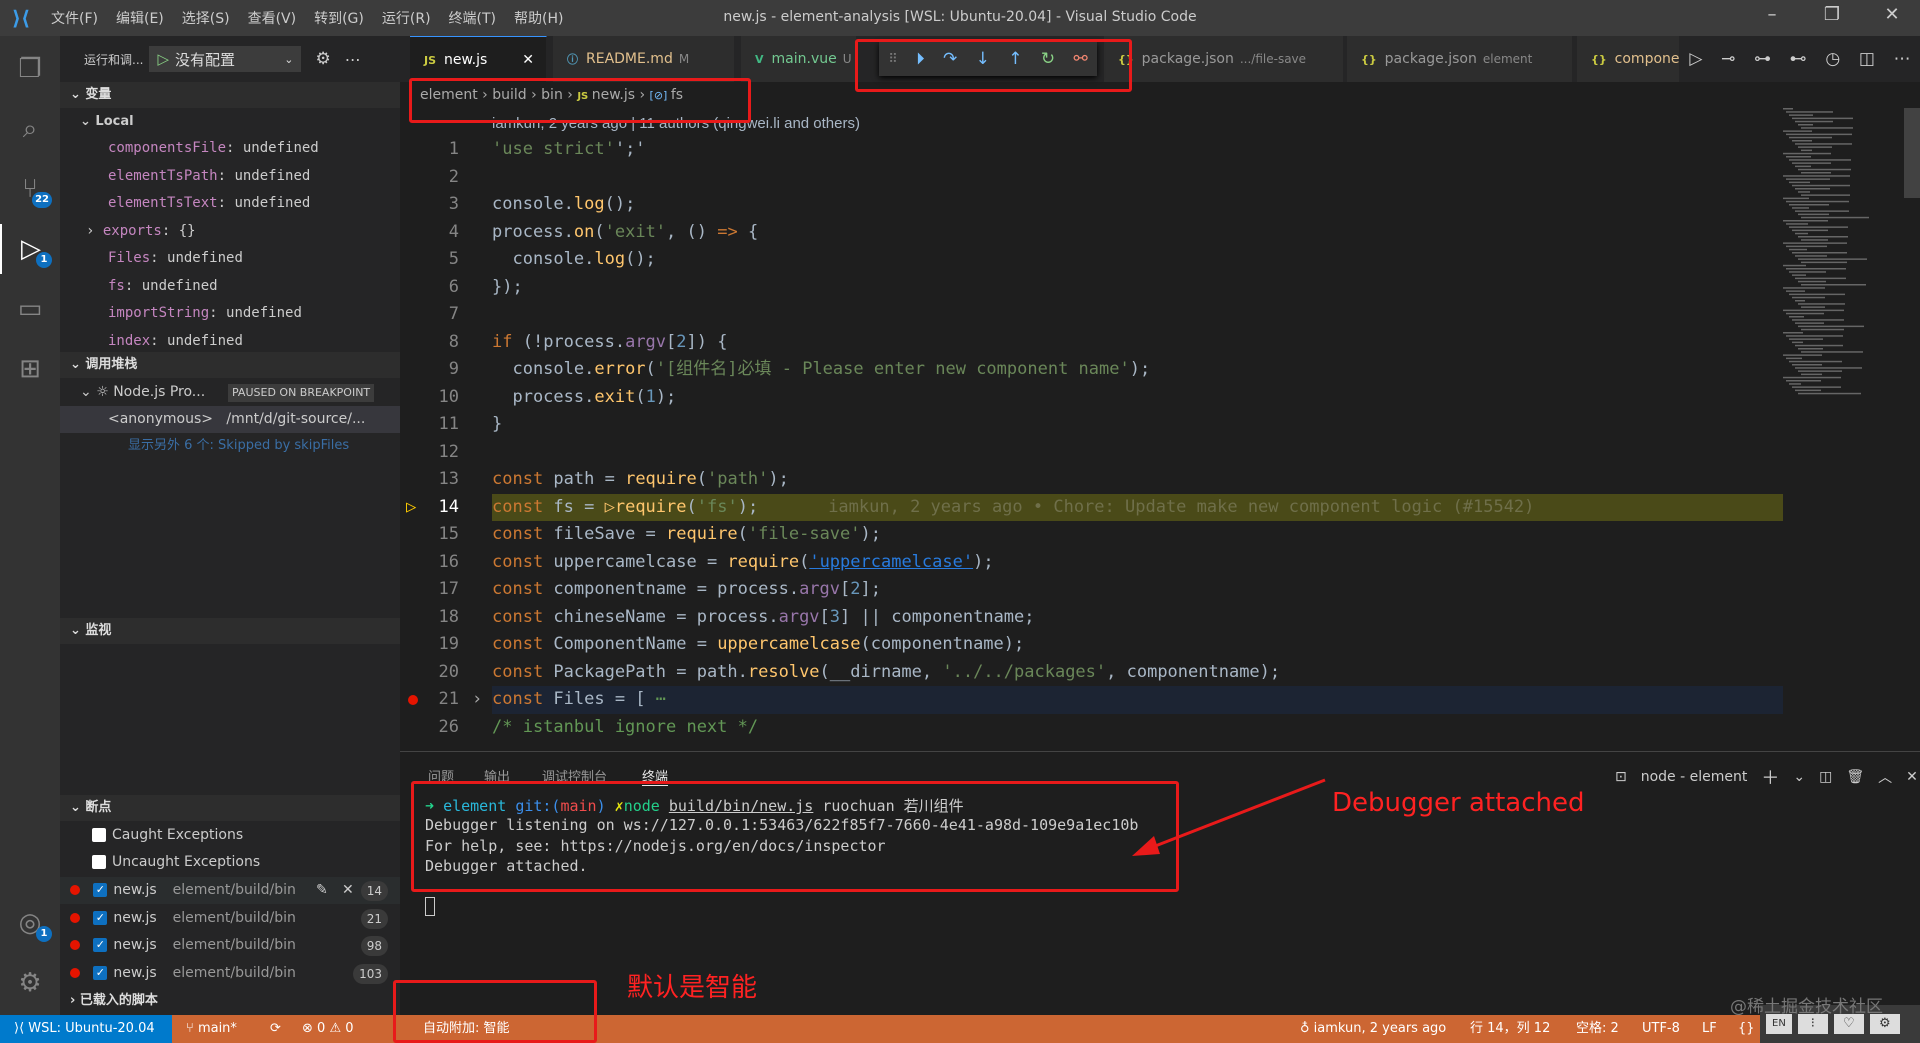  I want to click on trash-icon: 🗑, so click(1855, 777).